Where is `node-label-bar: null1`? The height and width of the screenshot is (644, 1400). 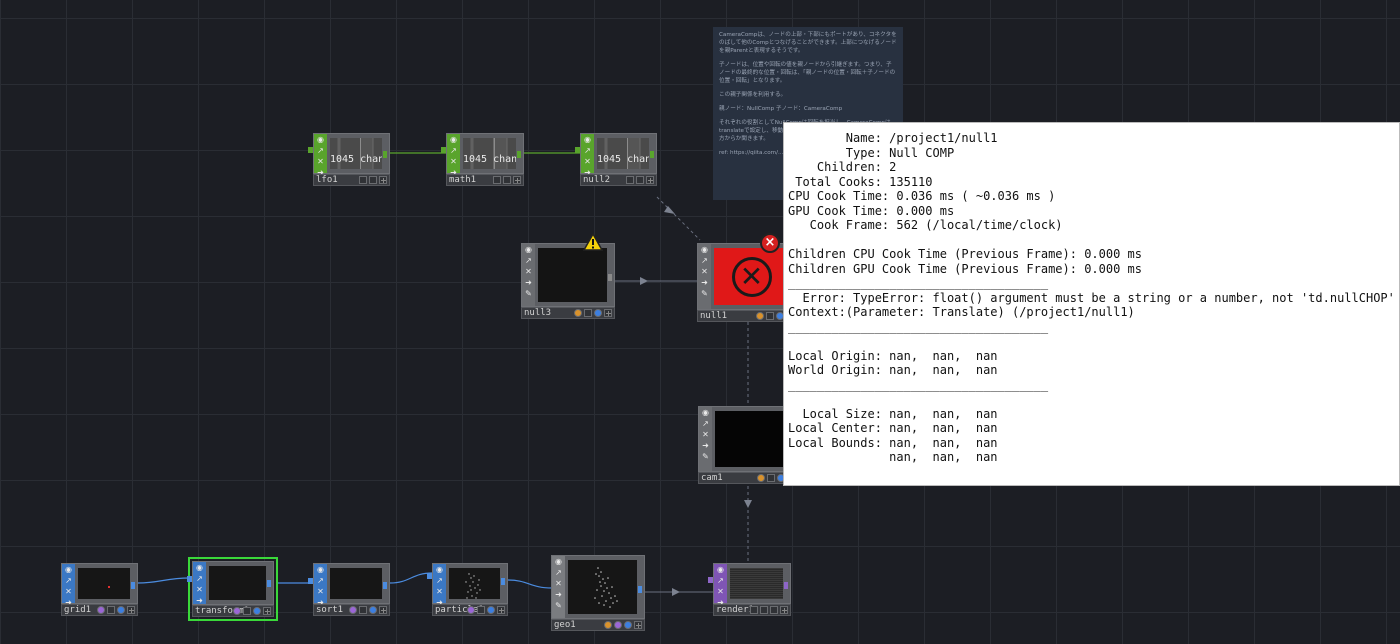
node-label-bar: null1 is located at coordinates (747, 316).